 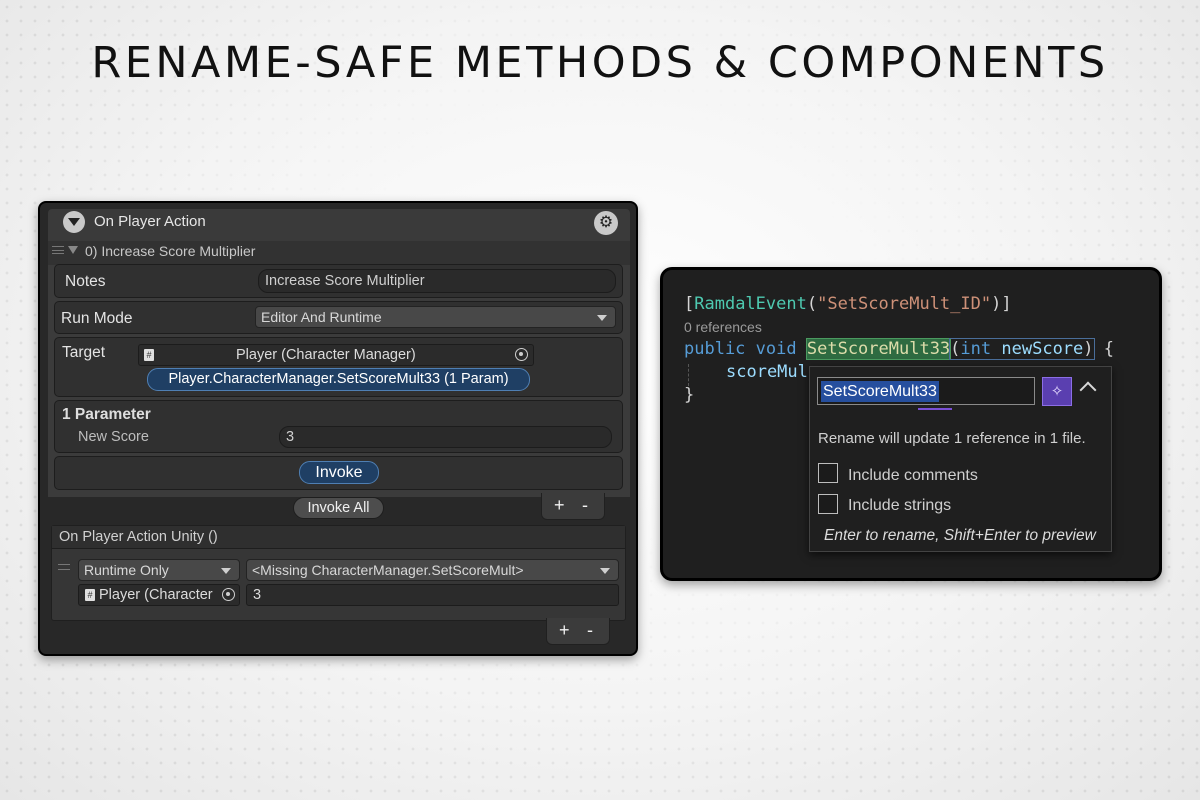 I want to click on gear-icon: ⚙, so click(x=606, y=223).